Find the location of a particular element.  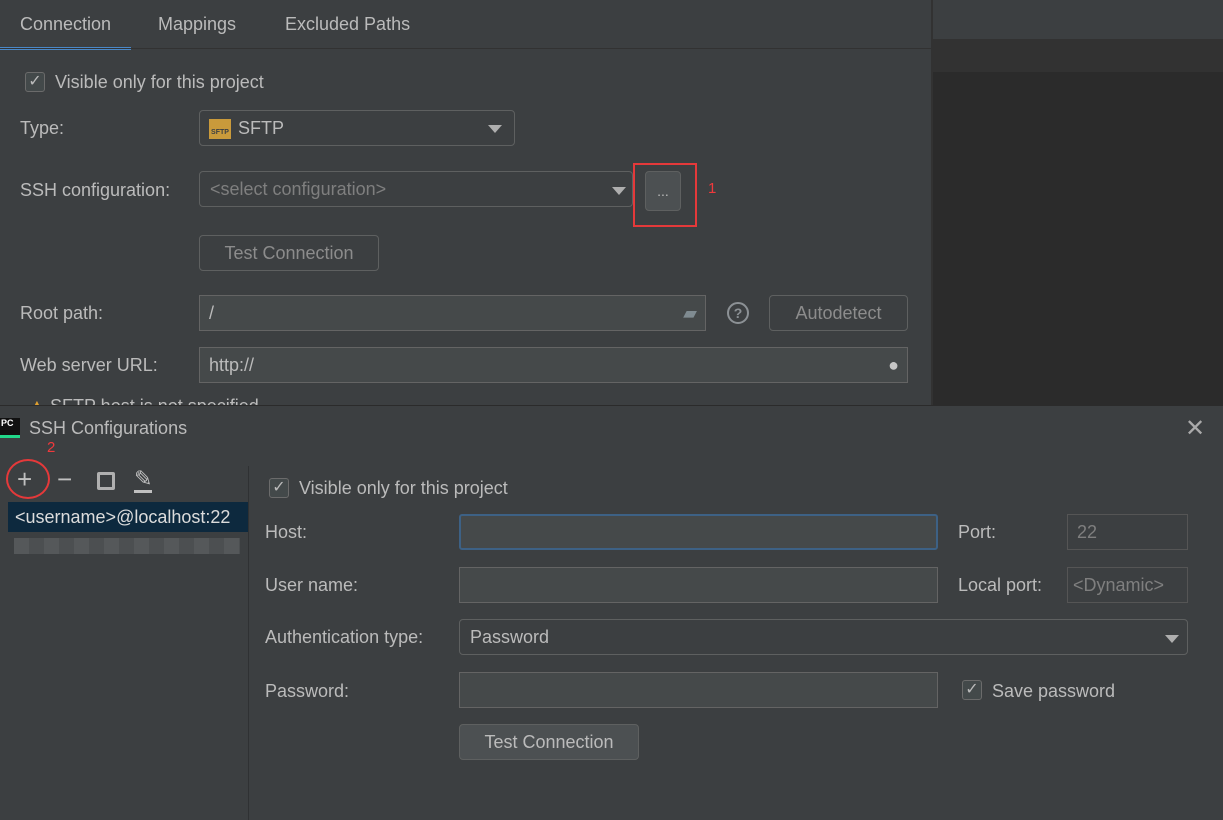

close-icon: ✕ is located at coordinates (1195, 428).